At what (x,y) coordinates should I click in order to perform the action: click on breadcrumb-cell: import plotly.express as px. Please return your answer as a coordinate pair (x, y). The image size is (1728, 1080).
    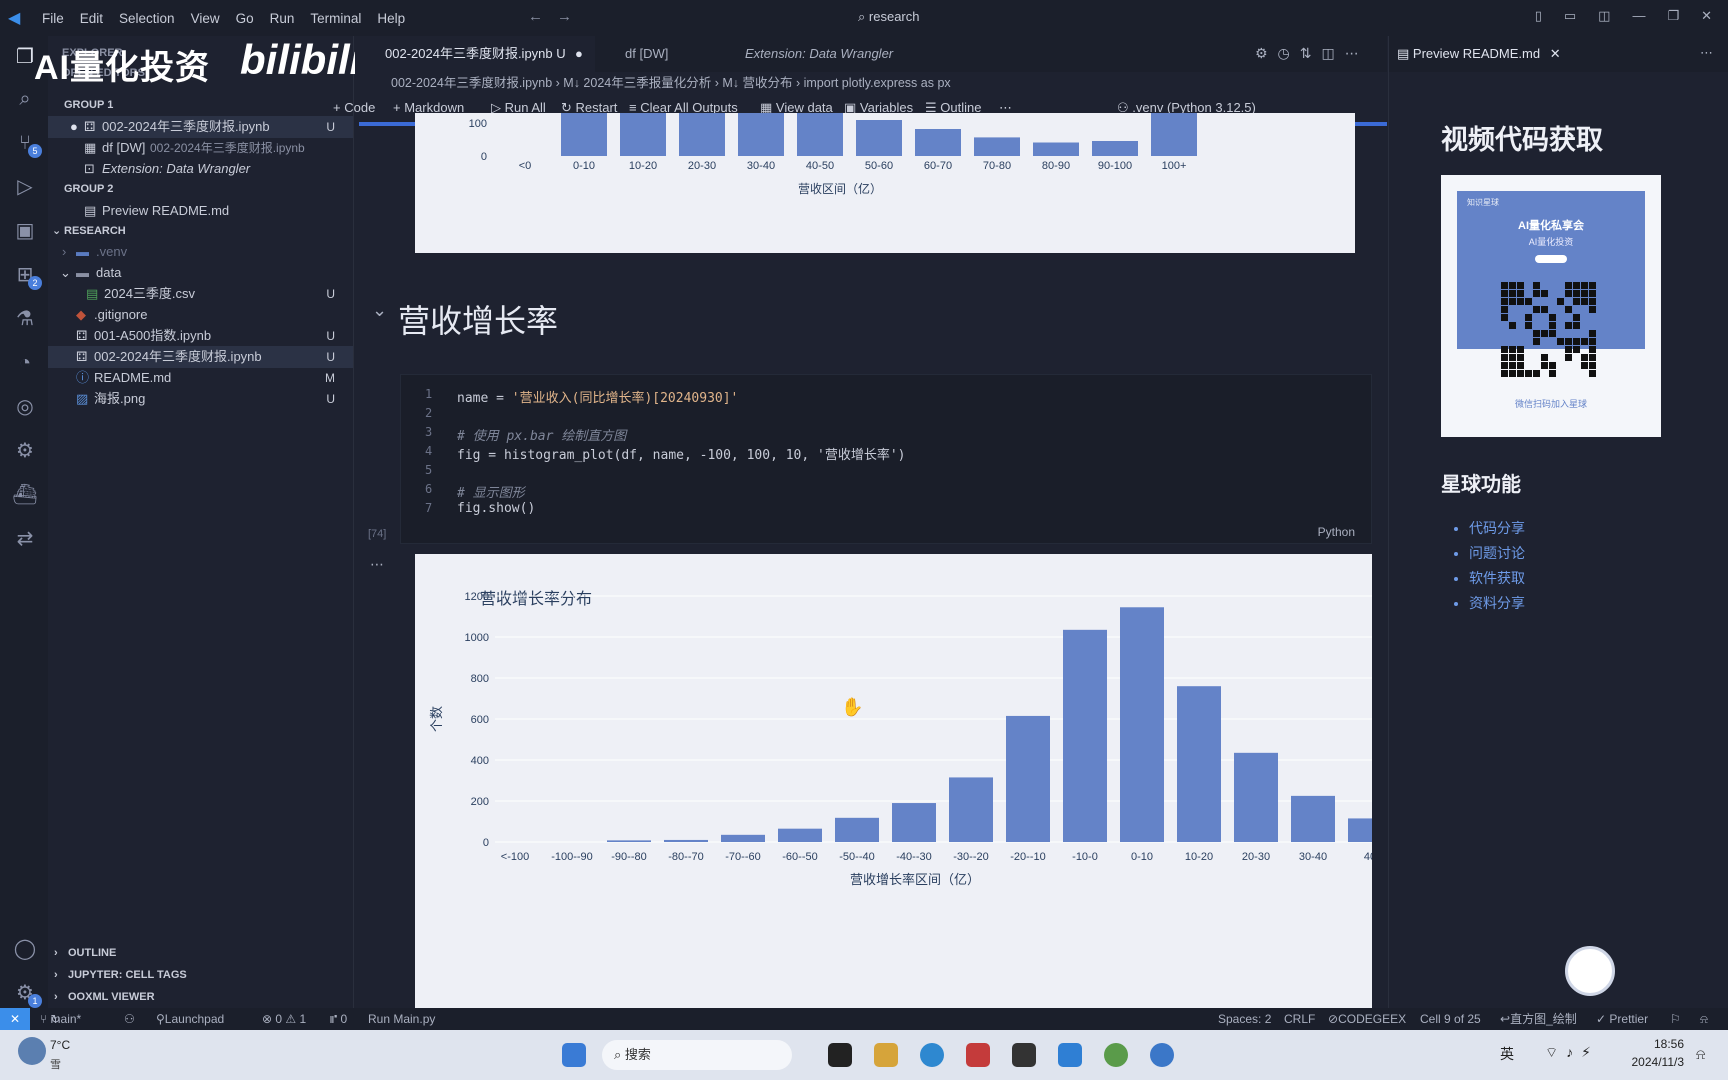
    Looking at the image, I should click on (877, 83).